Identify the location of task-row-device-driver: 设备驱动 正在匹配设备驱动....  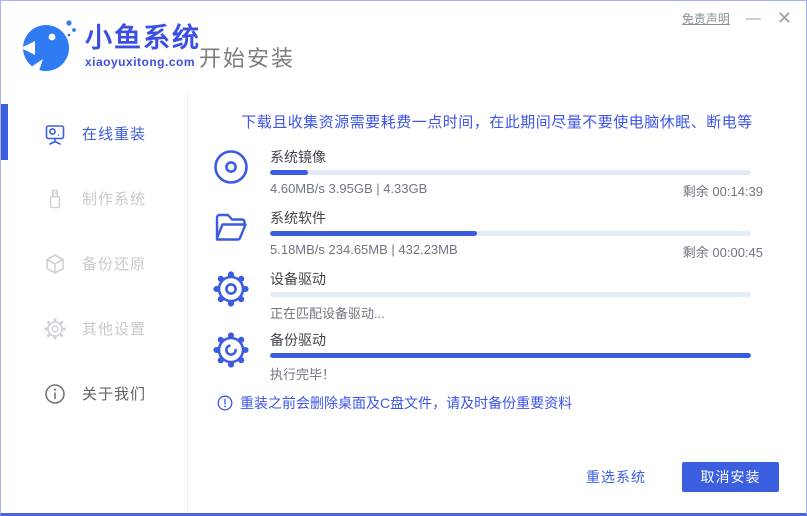
(497, 297).